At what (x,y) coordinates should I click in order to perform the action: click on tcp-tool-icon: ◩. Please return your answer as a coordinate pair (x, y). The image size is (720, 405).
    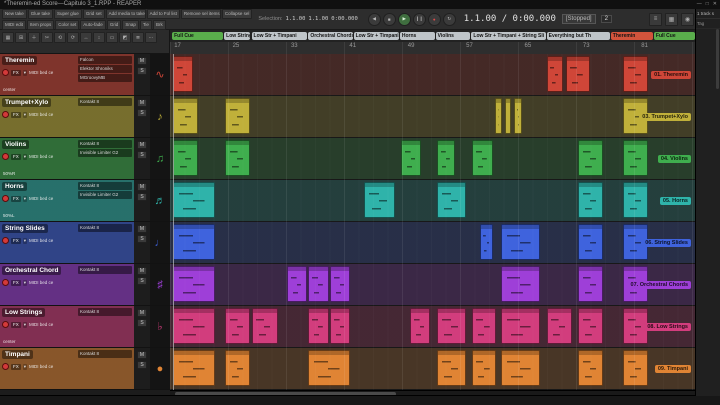
    Looking at the image, I should click on (125, 37).